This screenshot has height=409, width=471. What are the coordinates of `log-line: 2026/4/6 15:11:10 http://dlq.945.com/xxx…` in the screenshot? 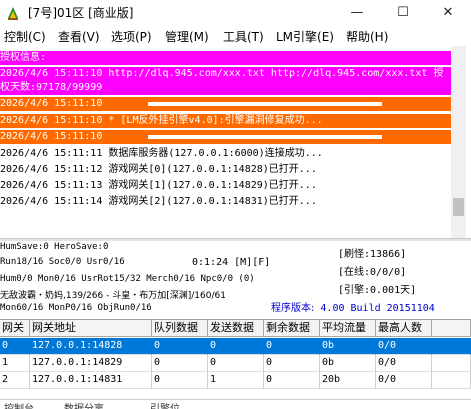 It's located at (233, 74).